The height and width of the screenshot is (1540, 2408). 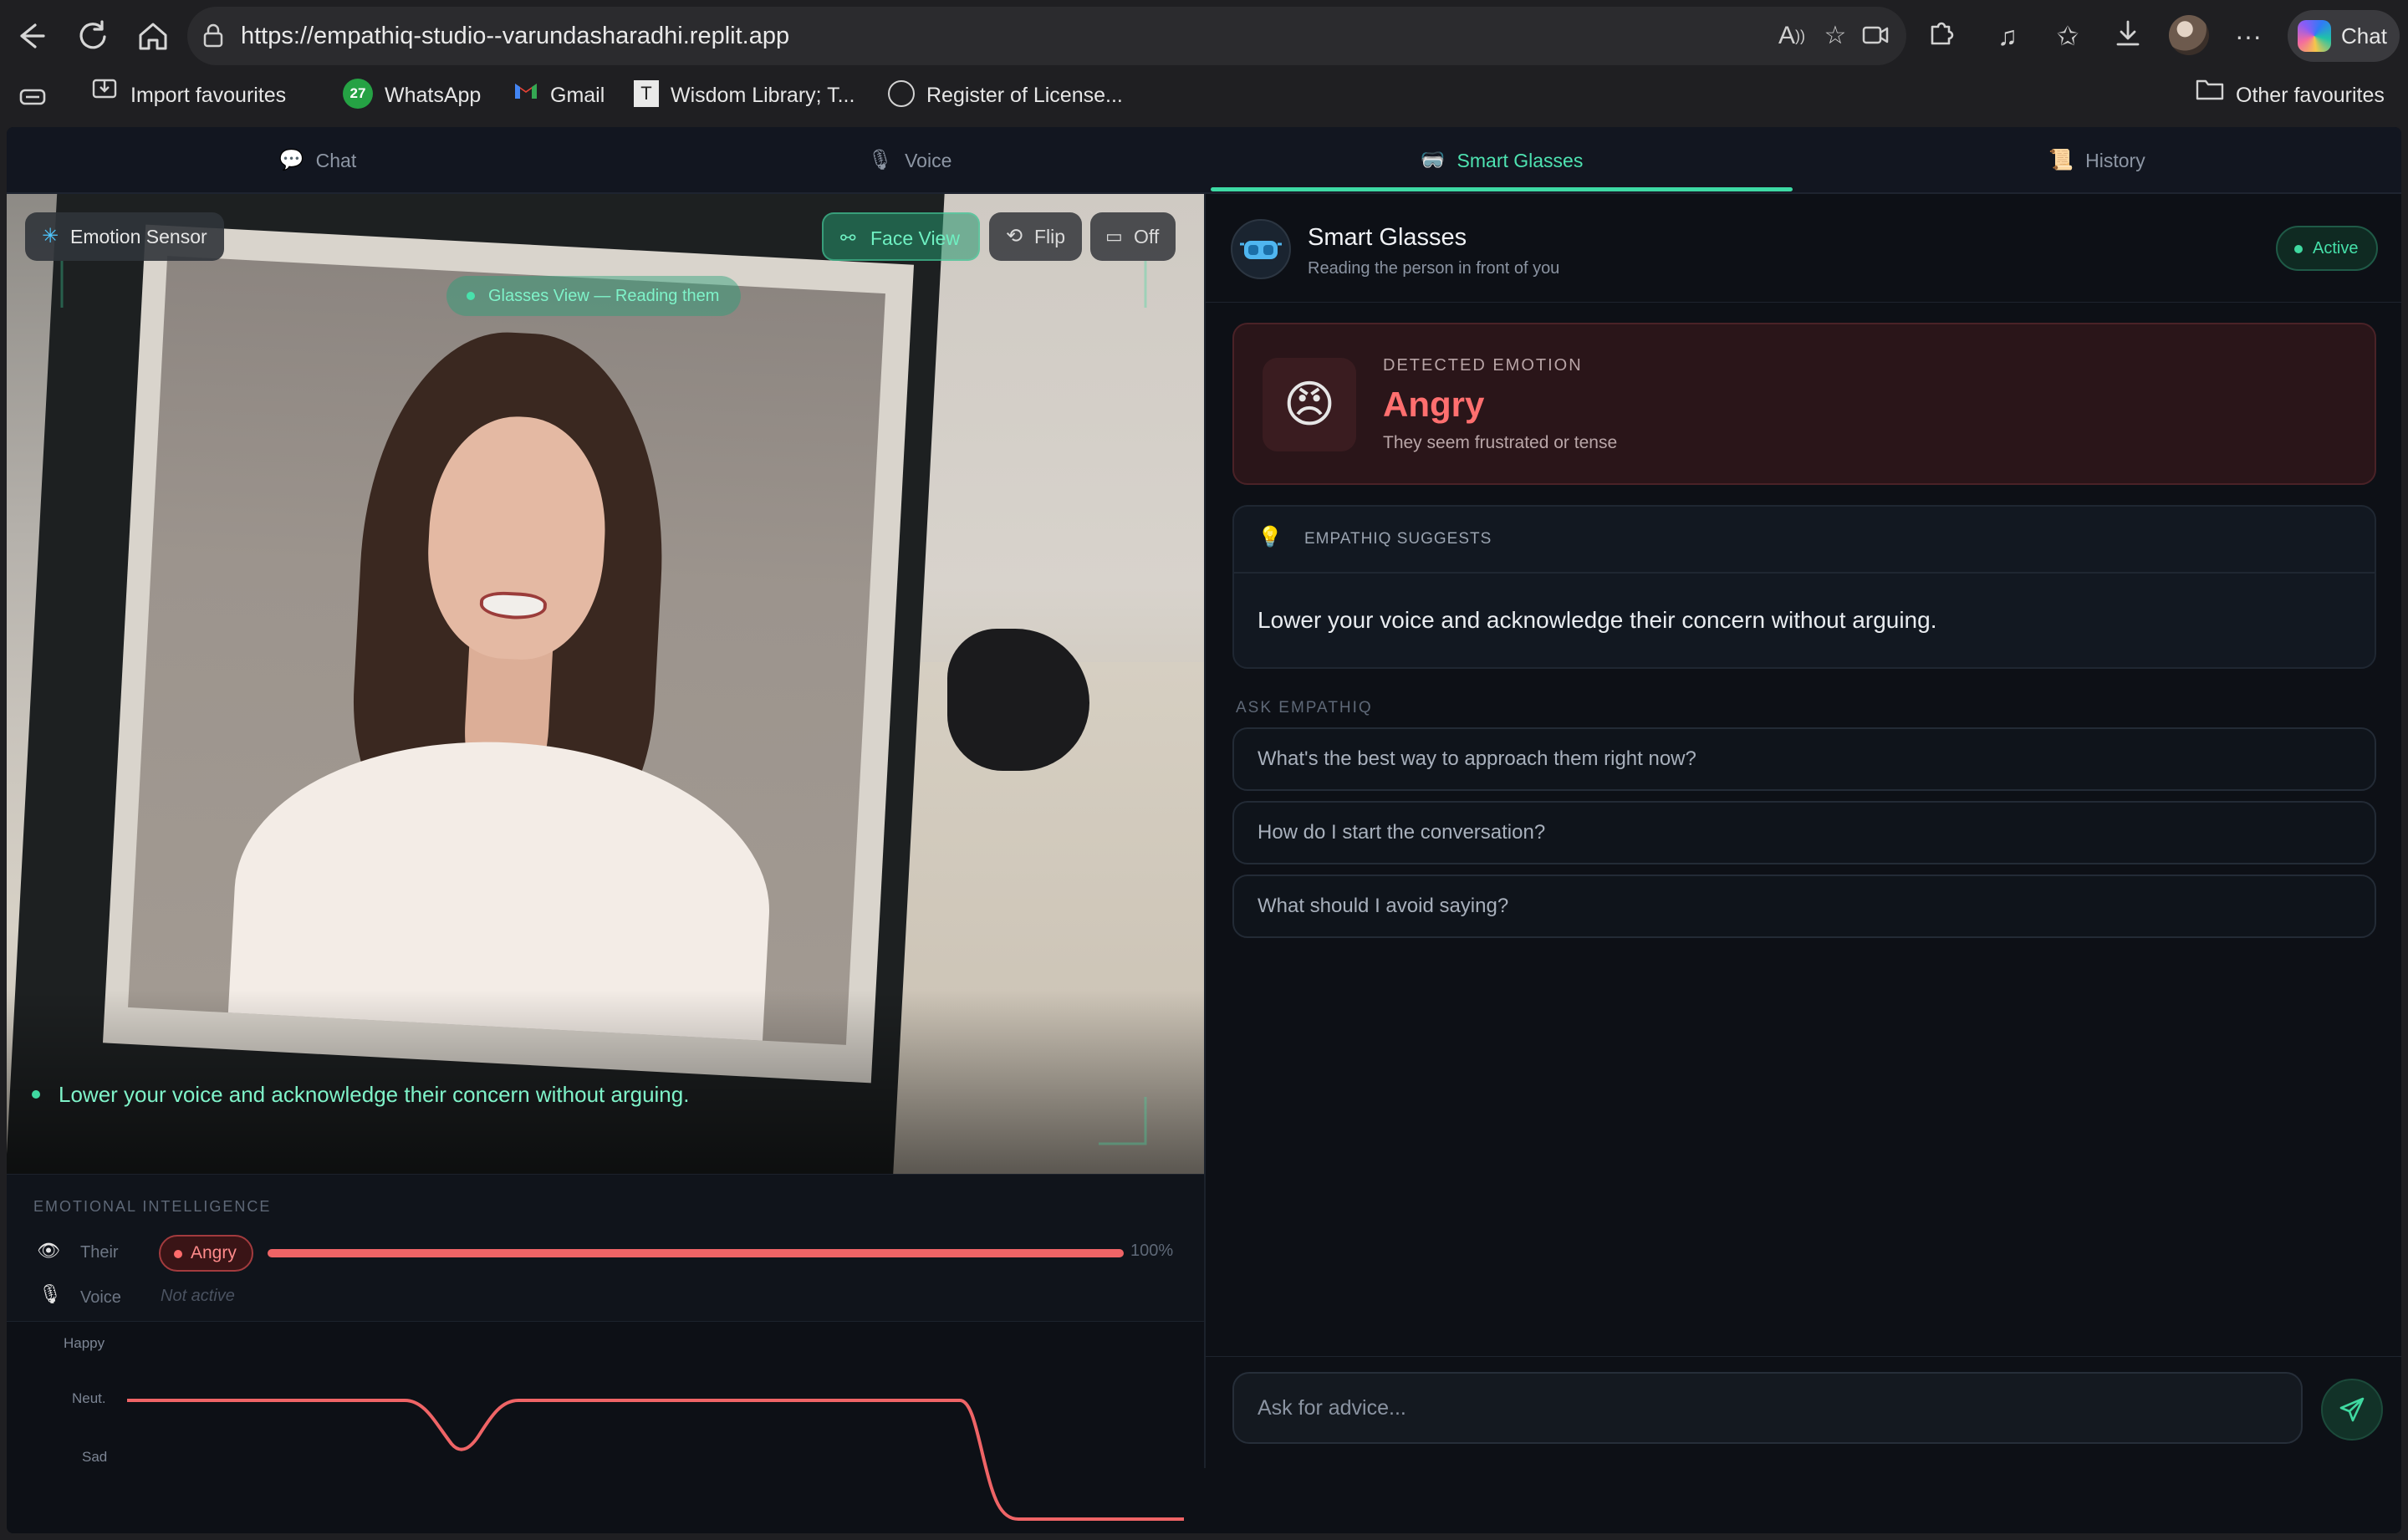 I want to click on status-badge: Active, so click(x=2327, y=249).